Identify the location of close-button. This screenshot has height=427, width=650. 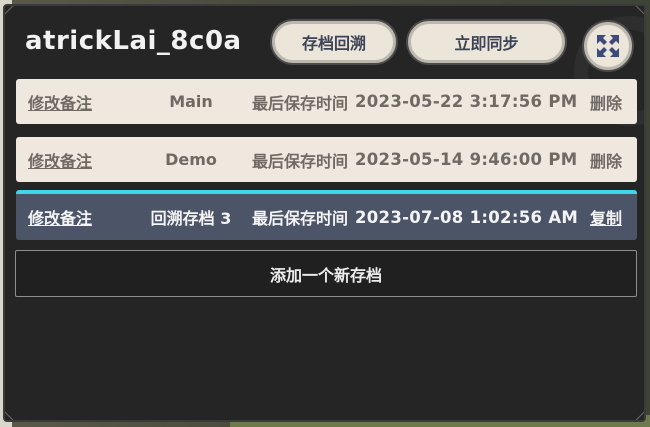
(608, 46).